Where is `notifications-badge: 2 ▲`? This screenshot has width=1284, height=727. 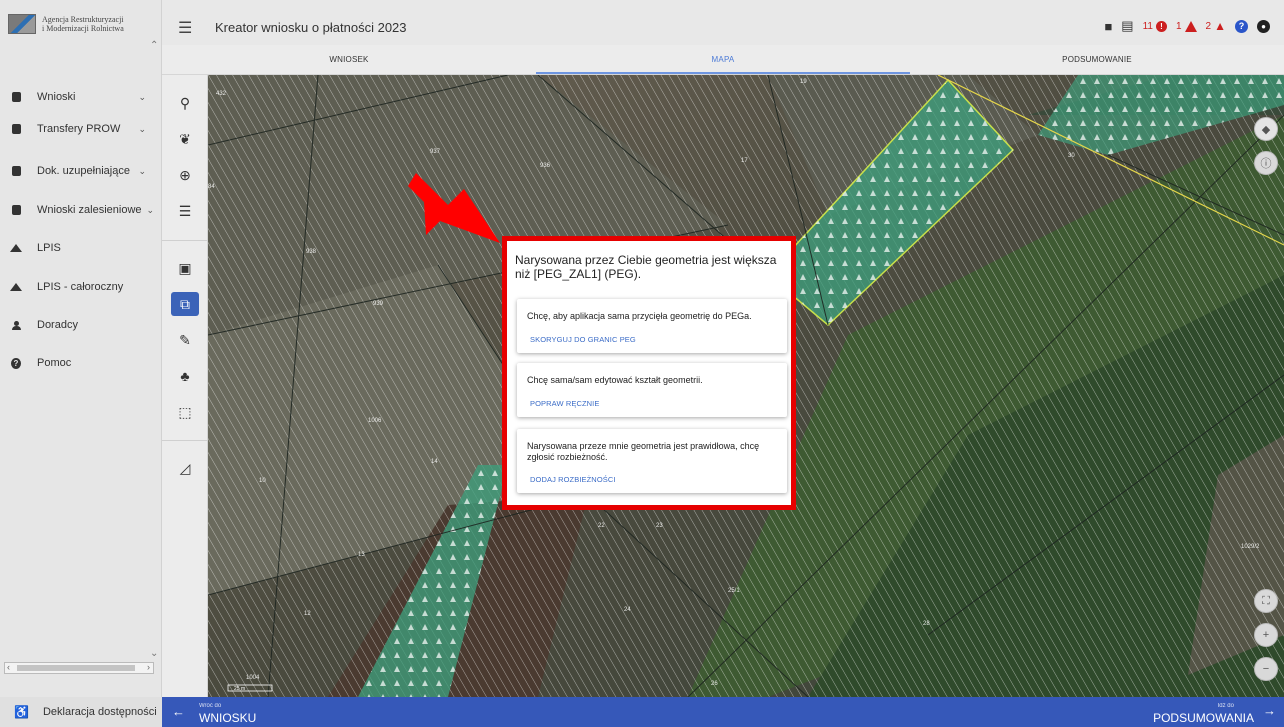
notifications-badge: 2 ▲ is located at coordinates (1216, 26).